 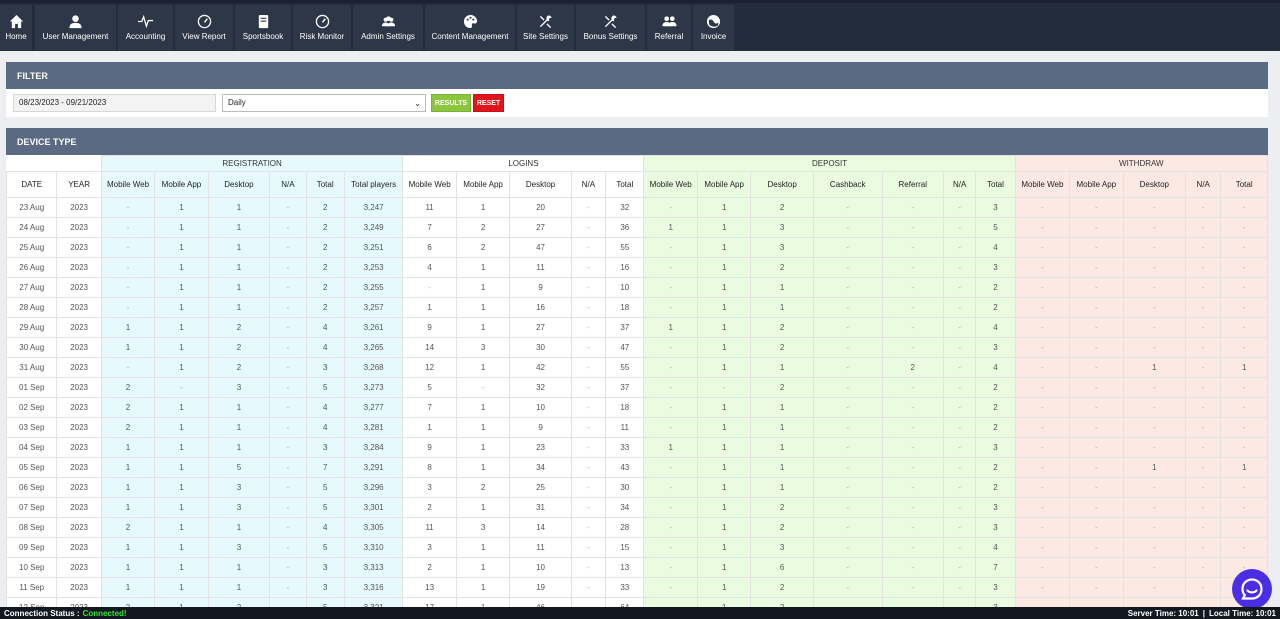 I want to click on column-header: YEAR, so click(x=79, y=184).